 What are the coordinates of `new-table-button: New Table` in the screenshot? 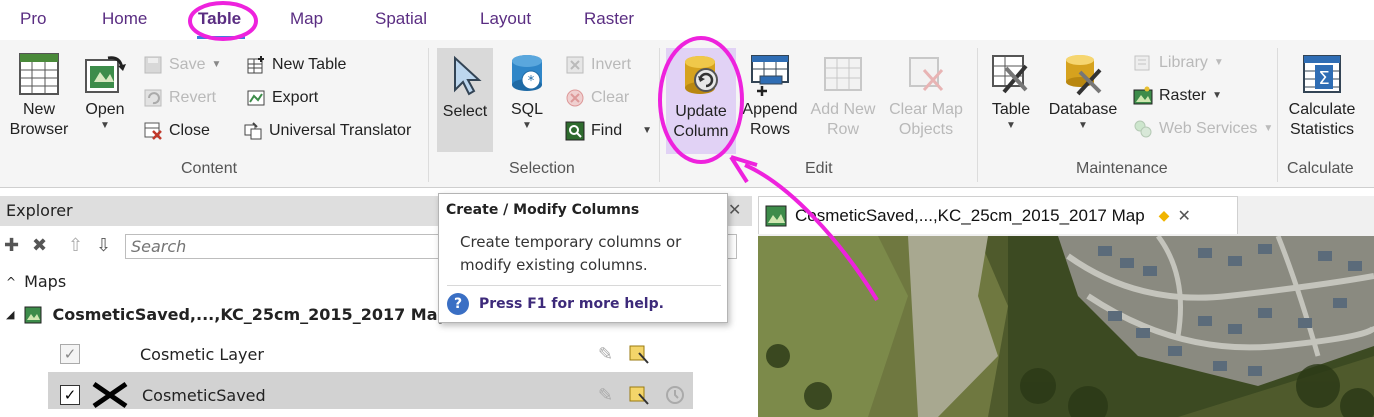 It's located at (296, 65).